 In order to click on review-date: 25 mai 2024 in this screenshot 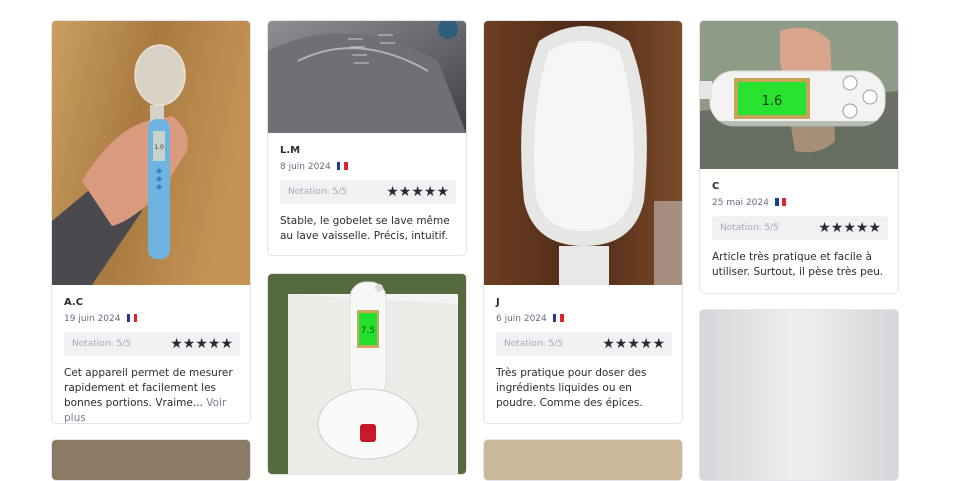, I will do `click(800, 203)`.